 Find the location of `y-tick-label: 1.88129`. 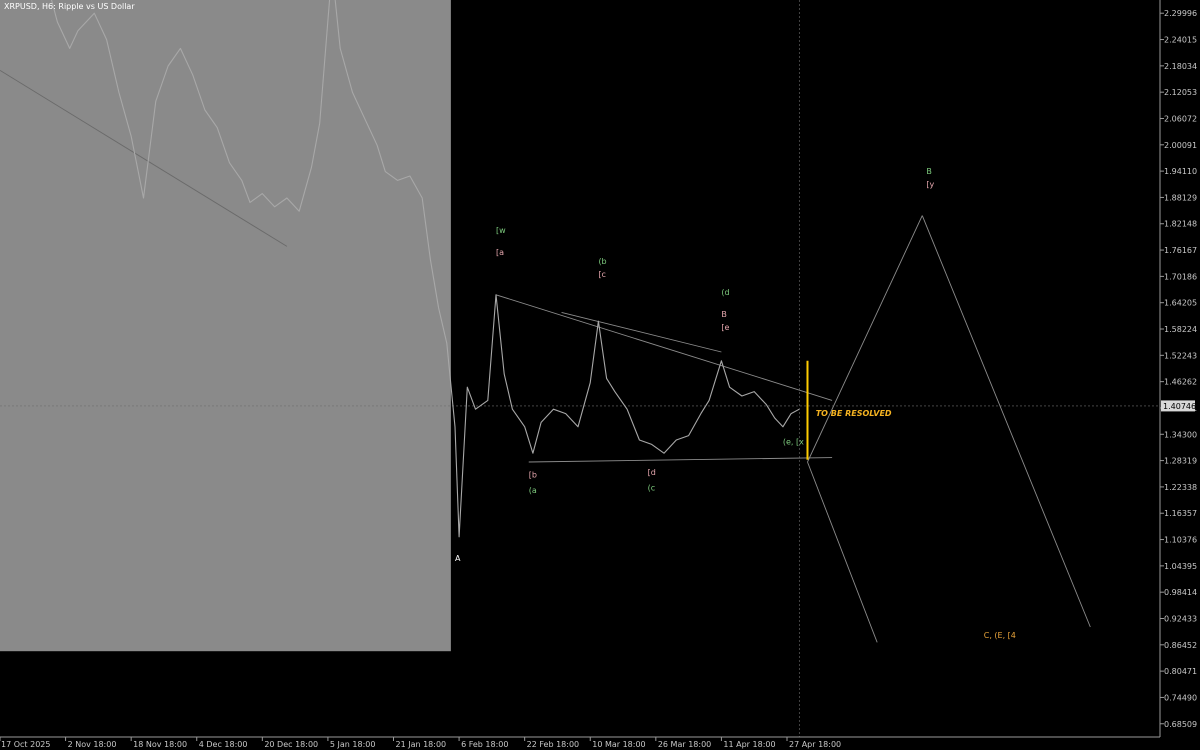

y-tick-label: 1.88129 is located at coordinates (1180, 197).